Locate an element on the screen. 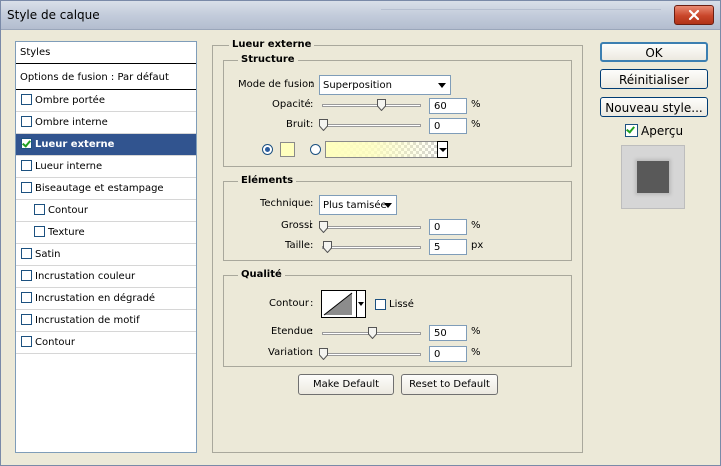 Image resolution: width=721 pixels, height=466 pixels. style-item: Incrustation en dégradé is located at coordinates (106, 299).